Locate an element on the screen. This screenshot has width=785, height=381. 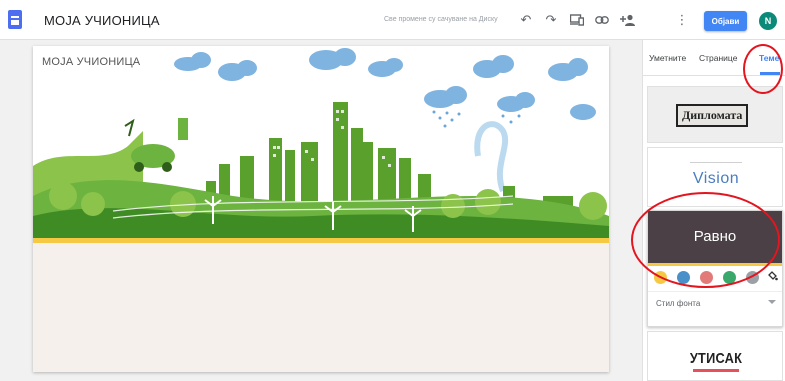
active-tab-indicator is located at coordinates (770, 73).